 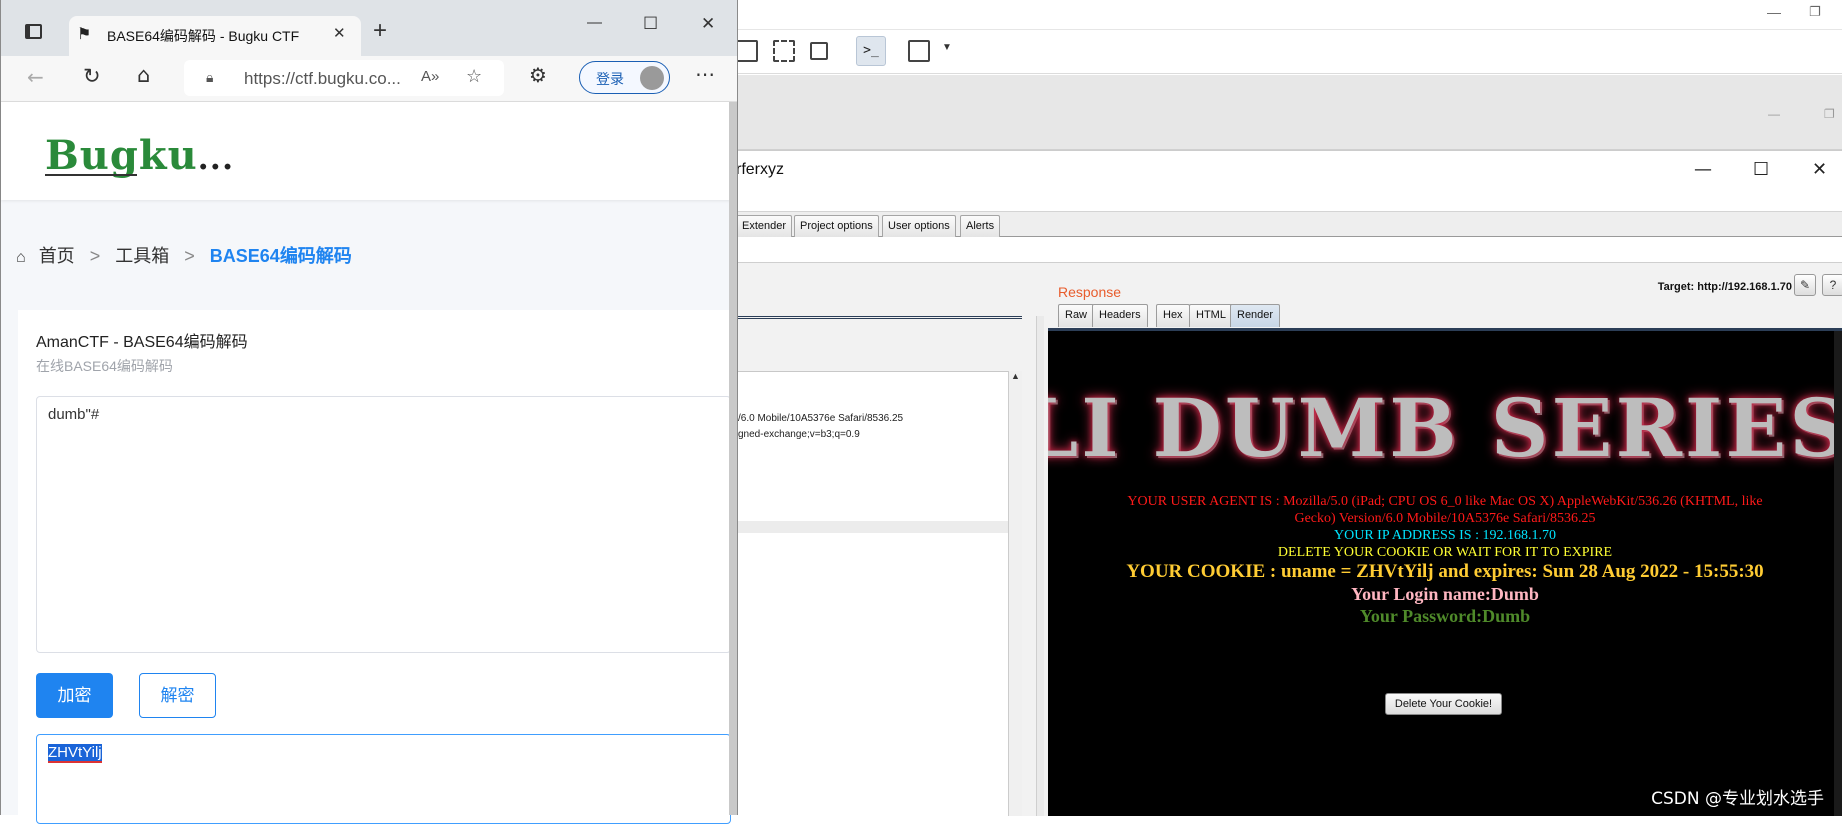 I want to click on breadcrumb: ⌂ 首页 > 工具箱 > BASE64编码解码, so click(x=184, y=255).